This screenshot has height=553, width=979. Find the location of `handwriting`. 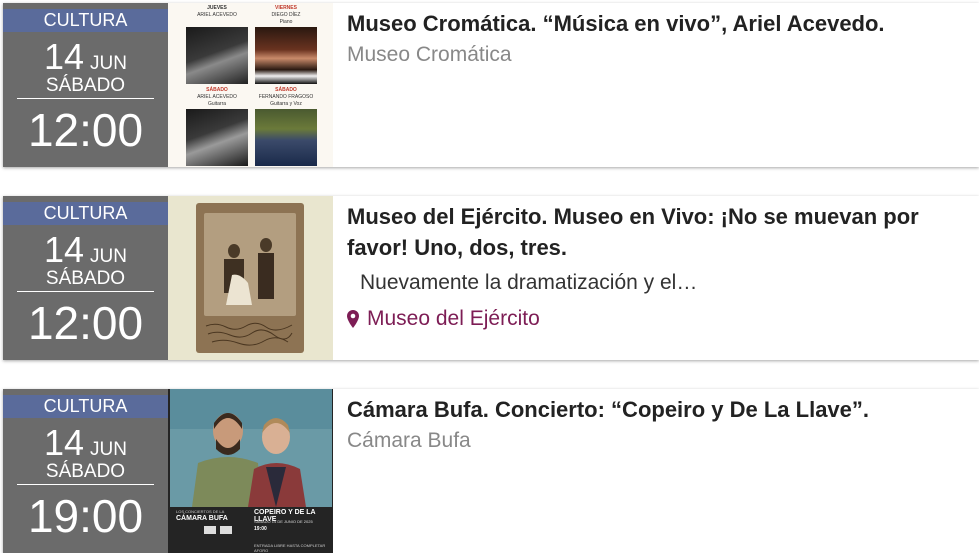

handwriting is located at coordinates (249, 334).